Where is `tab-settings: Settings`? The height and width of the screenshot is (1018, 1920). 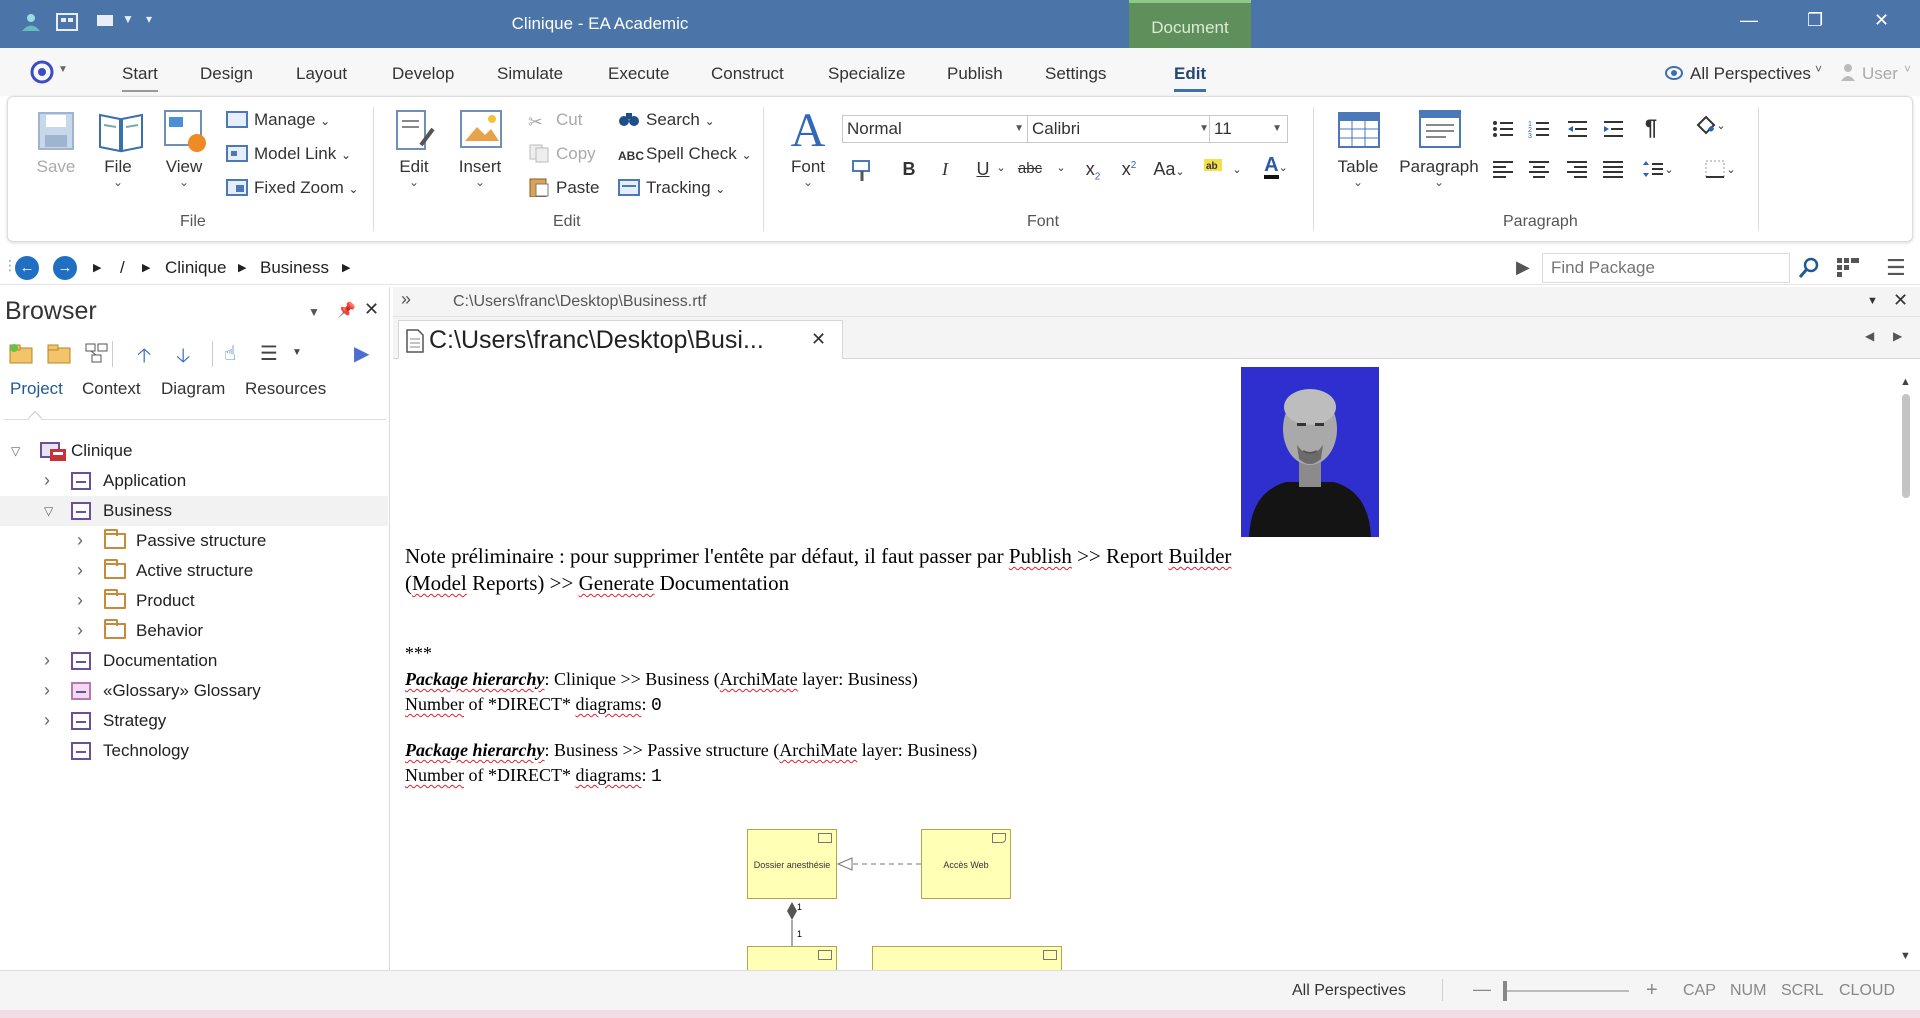 tab-settings: Settings is located at coordinates (1075, 74).